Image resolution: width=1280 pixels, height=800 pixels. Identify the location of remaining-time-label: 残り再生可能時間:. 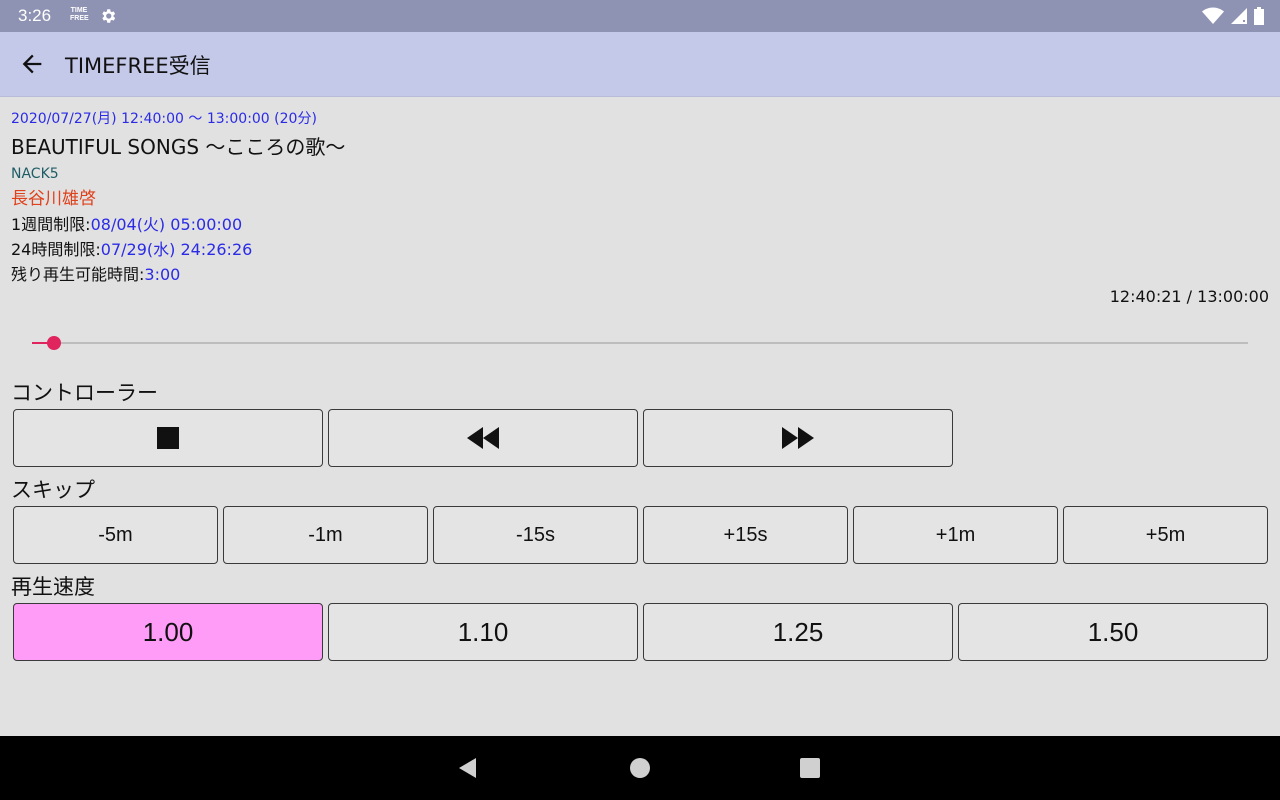
(78, 274).